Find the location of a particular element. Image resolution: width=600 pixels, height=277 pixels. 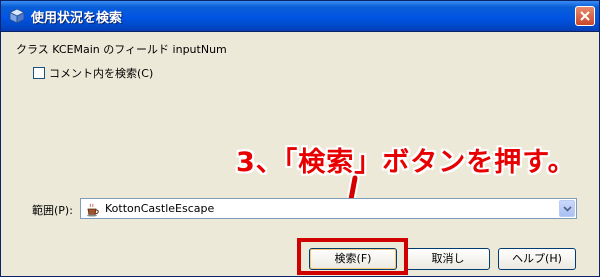

app-cube-icon is located at coordinates (17, 16).